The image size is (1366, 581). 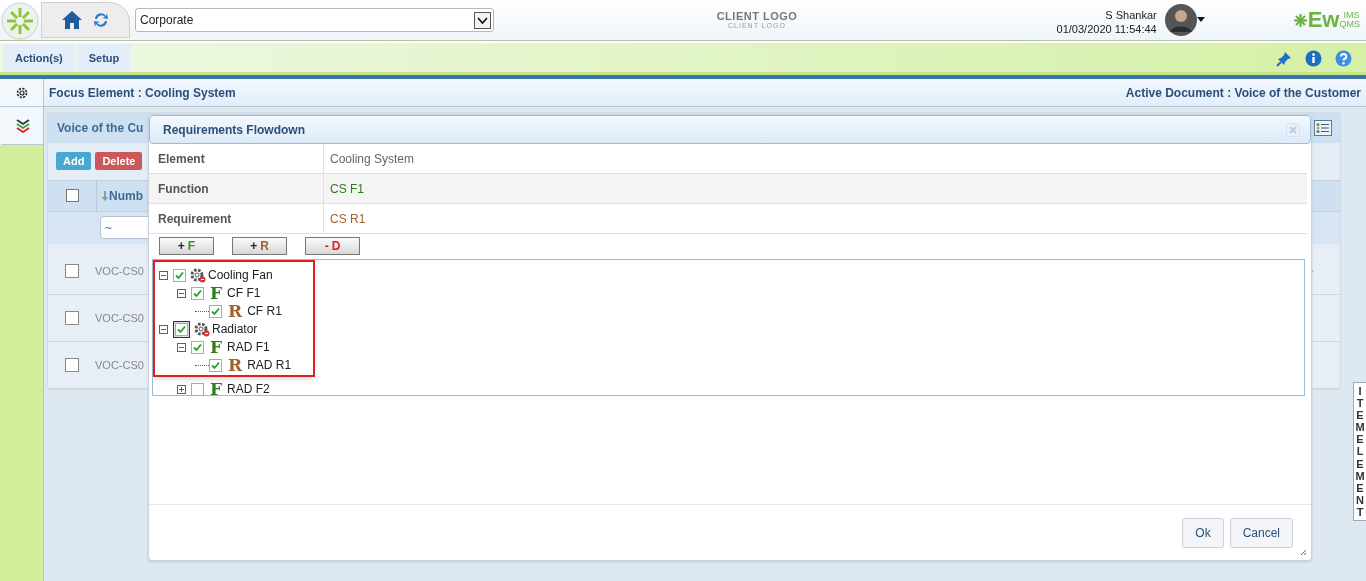 I want to click on dialog-title: Requirements Flowdown, so click(x=234, y=130).